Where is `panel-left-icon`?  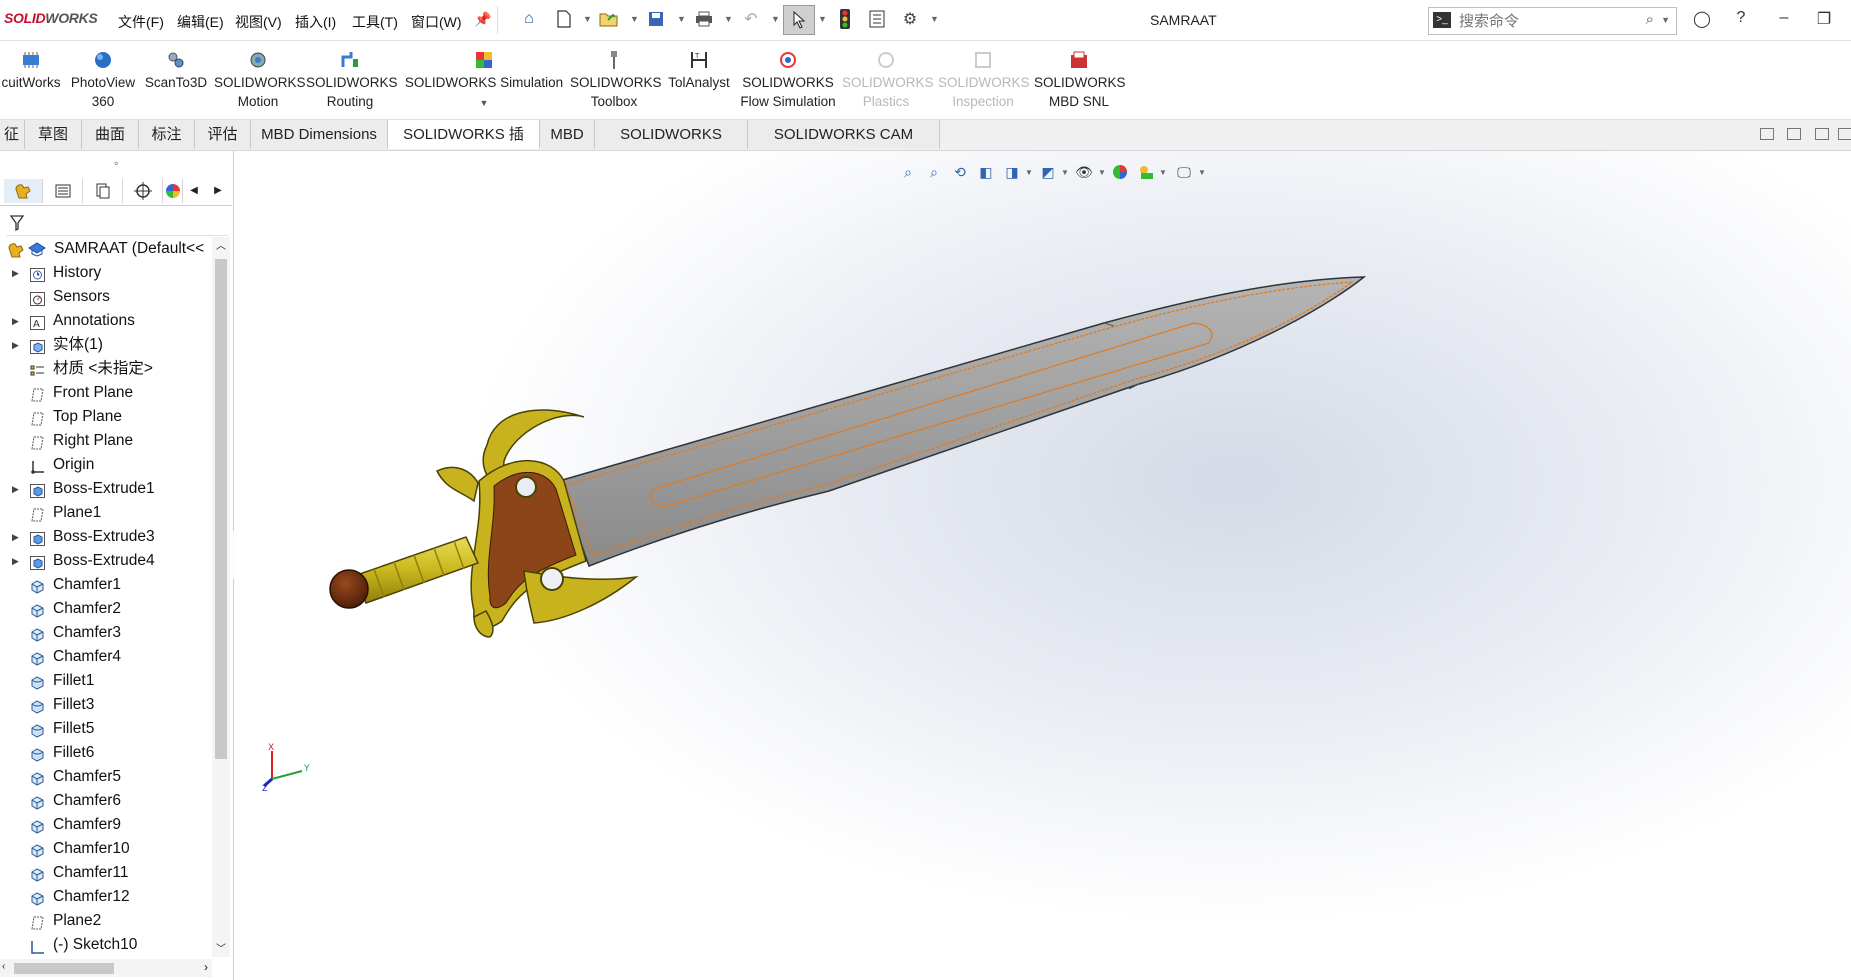
panel-left-icon is located at coordinates (1767, 134).